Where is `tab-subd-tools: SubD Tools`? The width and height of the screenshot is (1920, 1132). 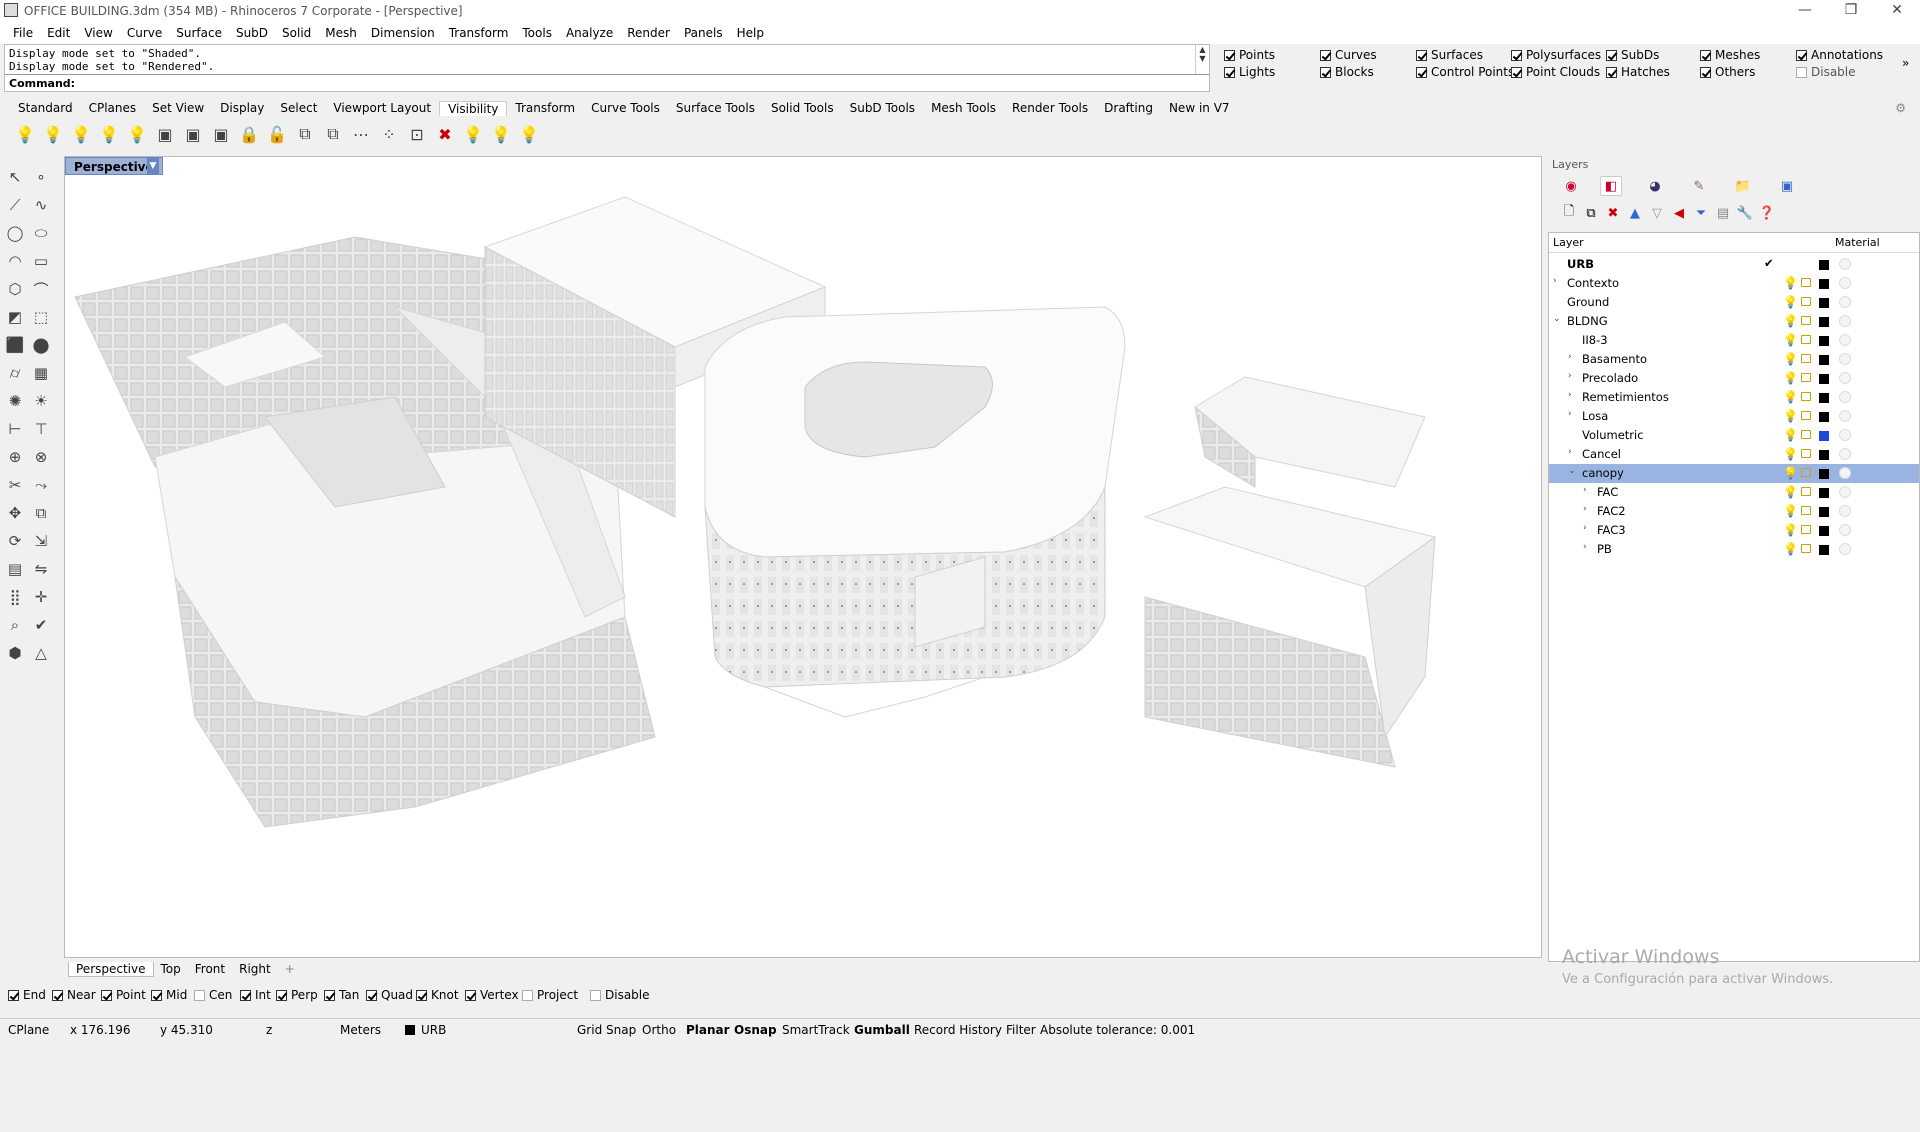 tab-subd-tools: SubD Tools is located at coordinates (882, 108).